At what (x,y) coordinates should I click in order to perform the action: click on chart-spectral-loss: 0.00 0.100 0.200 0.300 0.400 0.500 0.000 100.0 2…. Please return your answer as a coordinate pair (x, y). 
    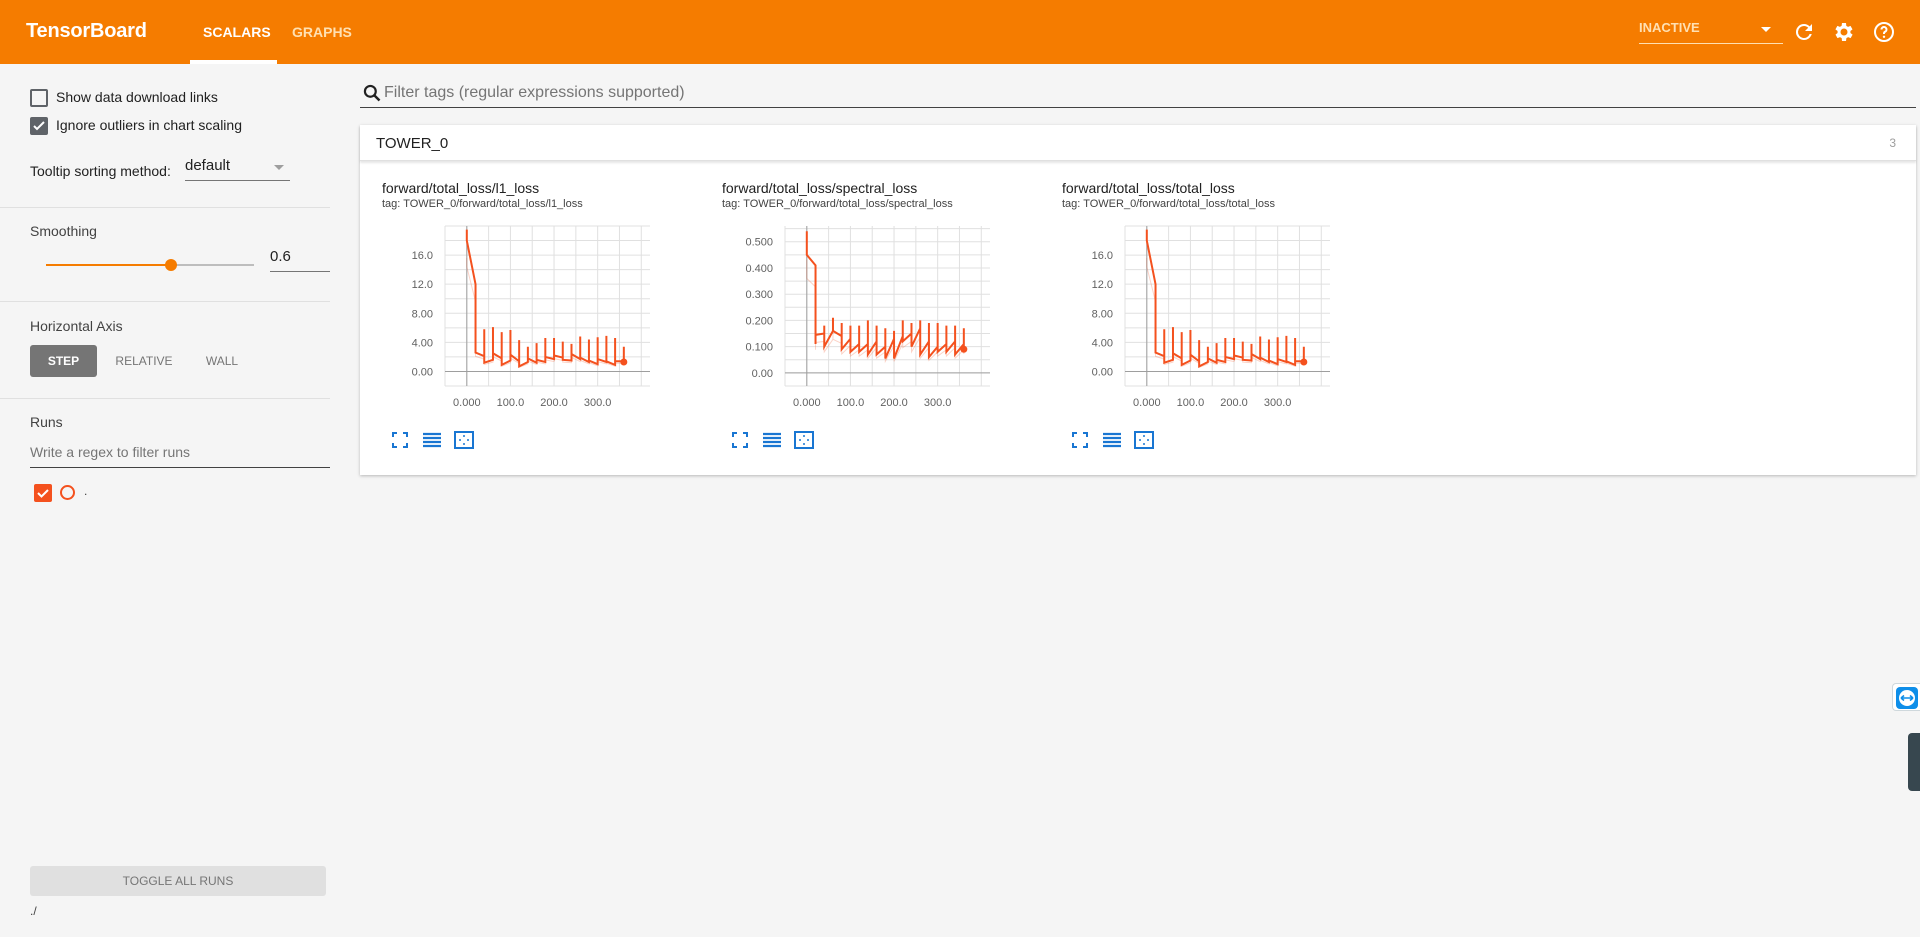
    Looking at the image, I should click on (870, 321).